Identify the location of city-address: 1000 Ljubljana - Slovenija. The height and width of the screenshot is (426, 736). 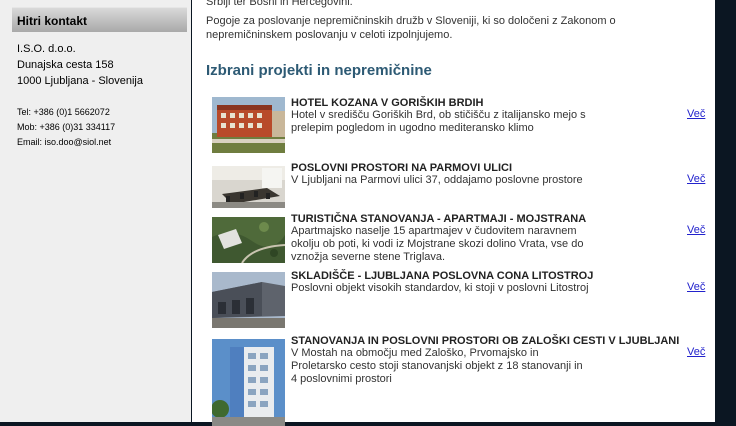
(80, 81).